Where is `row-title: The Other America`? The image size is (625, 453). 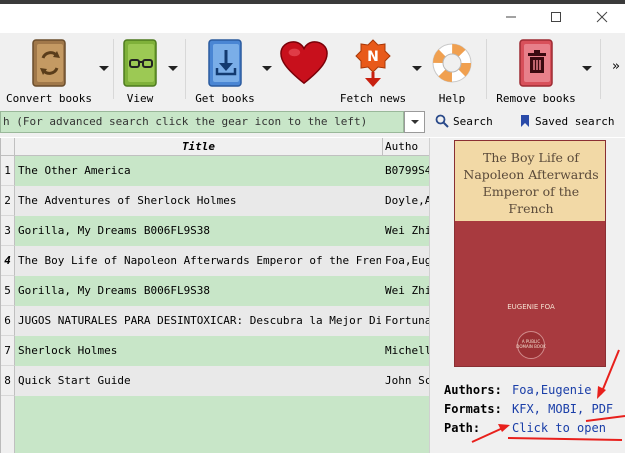 row-title: The Other America is located at coordinates (74, 170).